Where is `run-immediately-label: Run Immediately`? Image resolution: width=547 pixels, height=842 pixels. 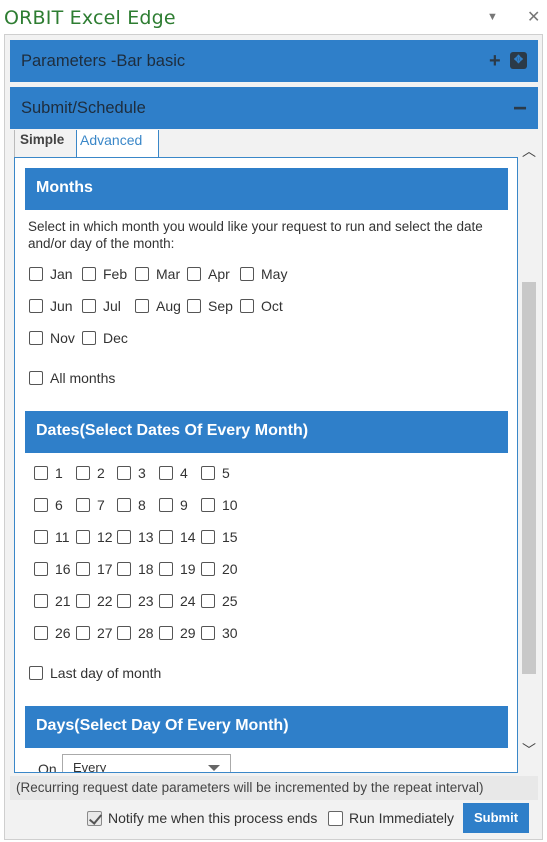
run-immediately-label: Run Immediately is located at coordinates (402, 818).